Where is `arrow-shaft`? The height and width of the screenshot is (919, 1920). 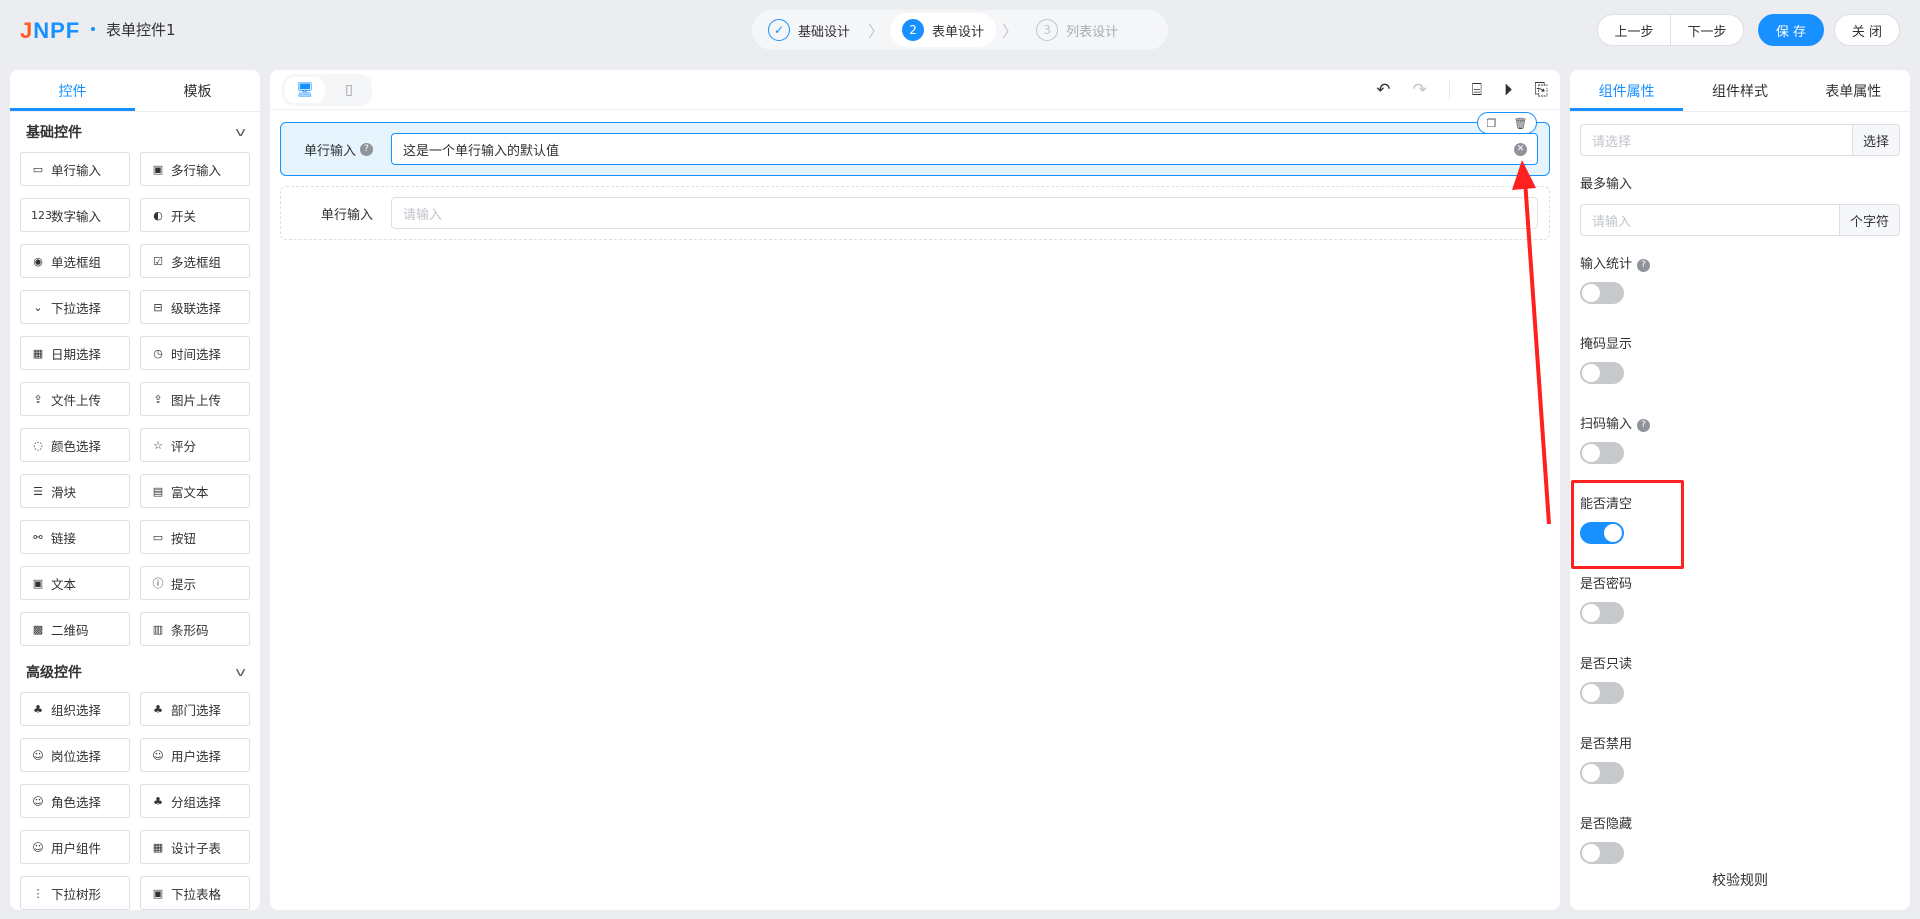
arrow-shaft is located at coordinates (1537, 352).